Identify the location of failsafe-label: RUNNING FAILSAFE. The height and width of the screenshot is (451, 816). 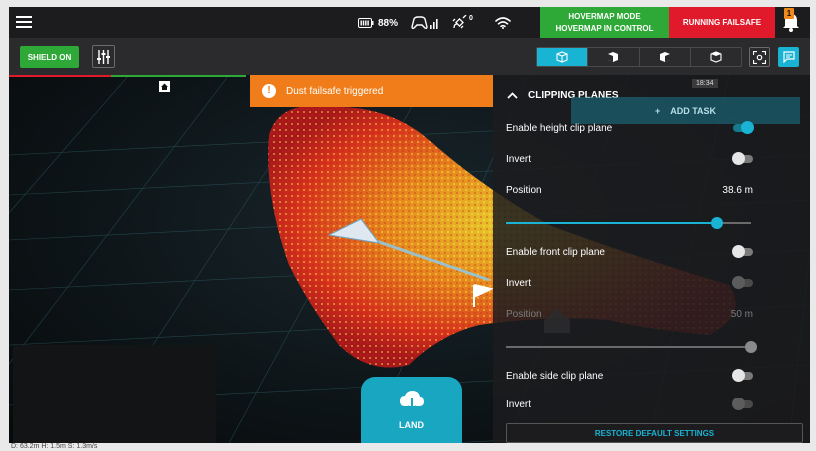
(722, 22).